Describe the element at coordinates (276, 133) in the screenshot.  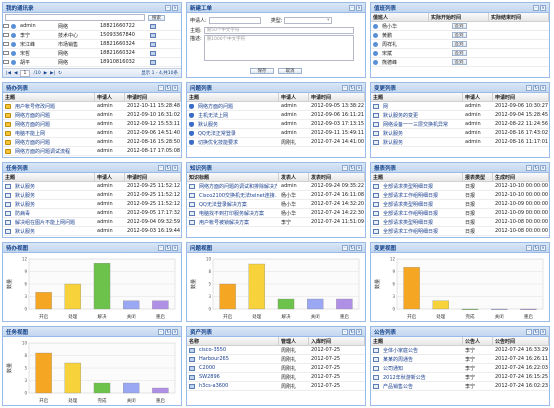
I see `table-row: QQ无法正常登录 admin 2012-09-11 15:49:11` at that location.